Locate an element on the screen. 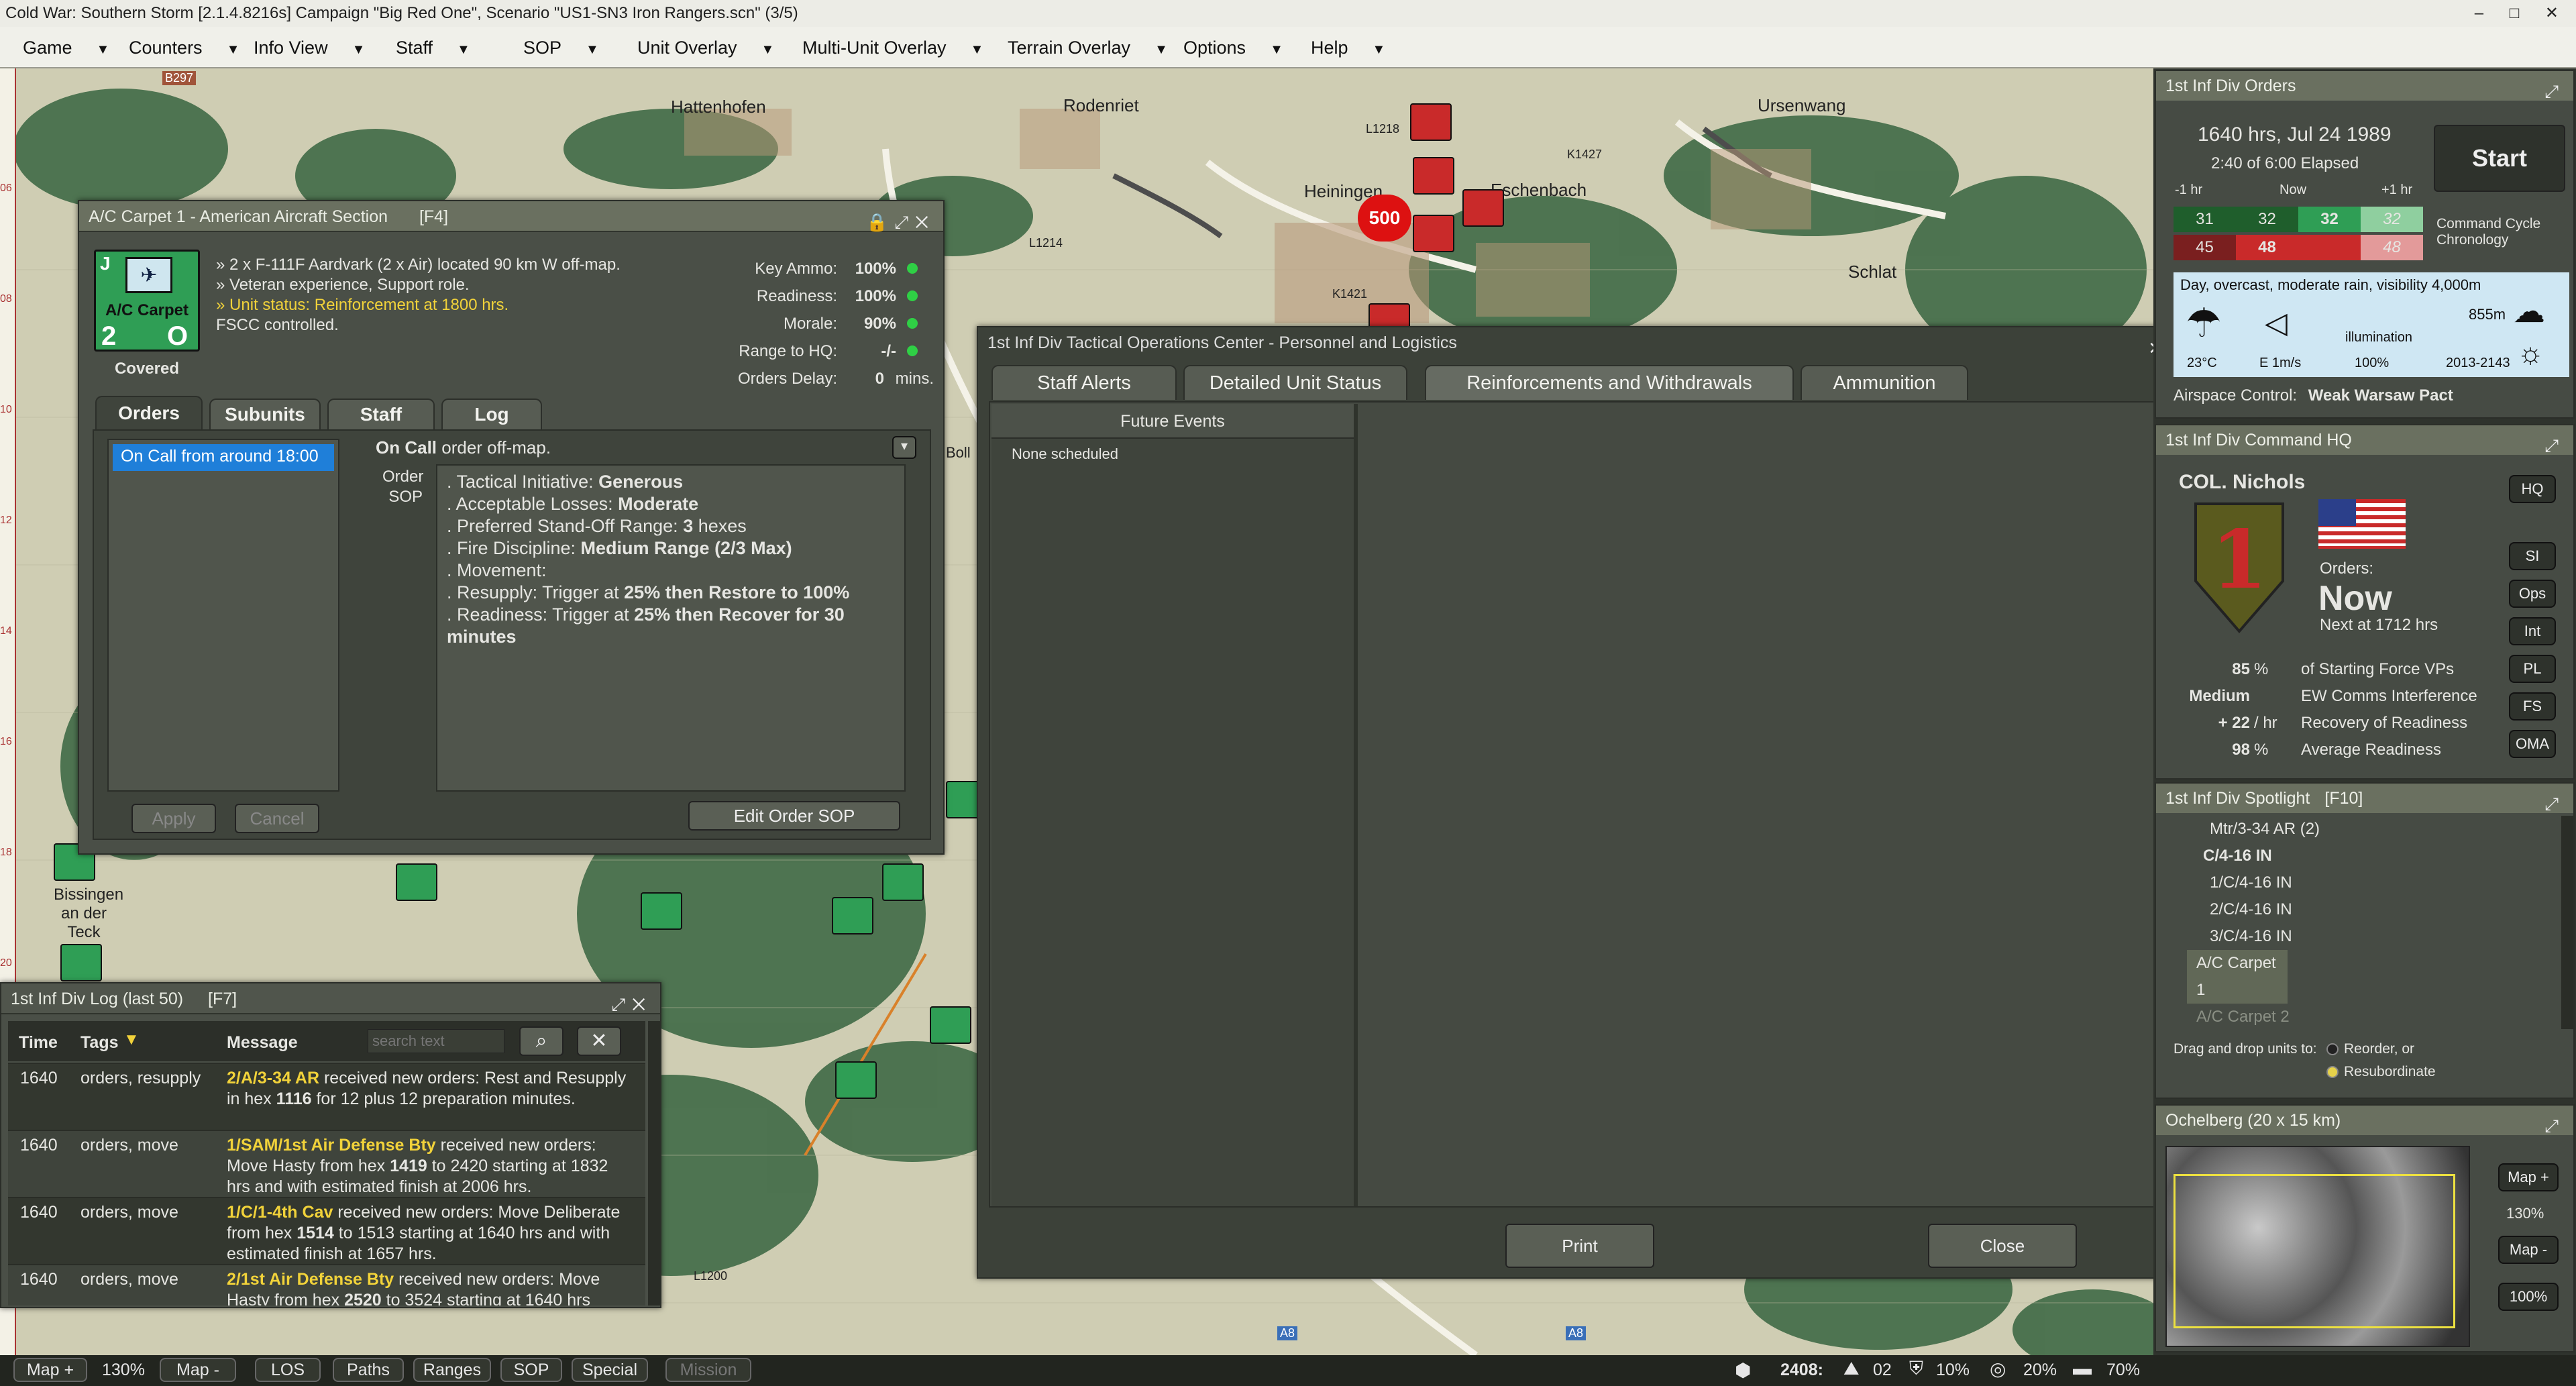 The height and width of the screenshot is (1386, 2576). tab-subunits: Subunits is located at coordinates (265, 413).